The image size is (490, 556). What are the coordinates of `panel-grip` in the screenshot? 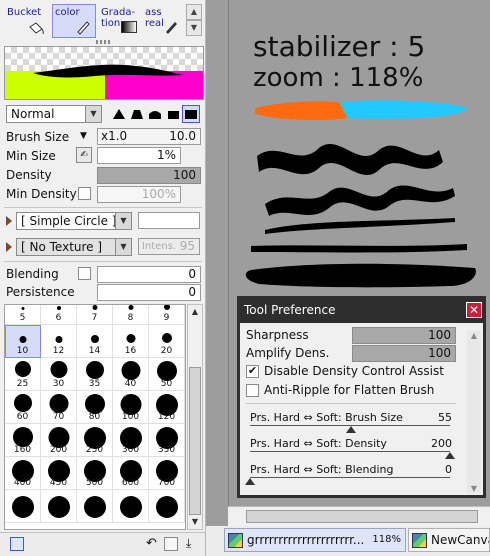 It's located at (103, 42).